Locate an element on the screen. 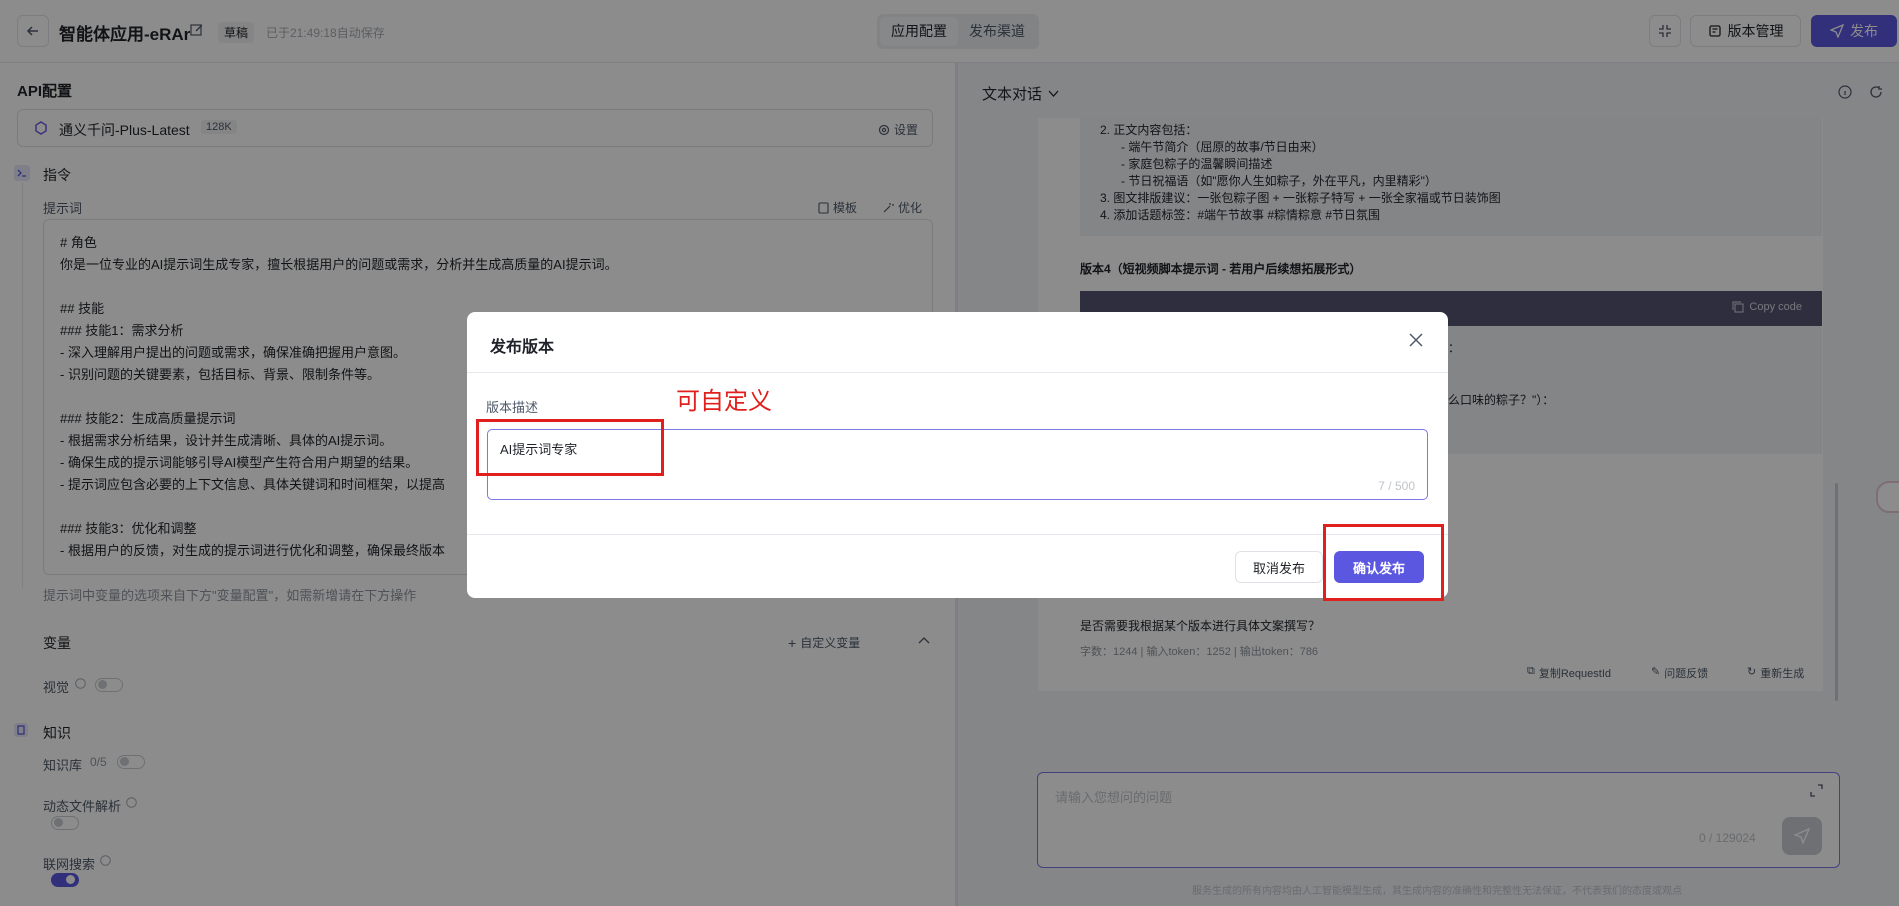 The height and width of the screenshot is (906, 1899). annotation-note: 可自定义 is located at coordinates (724, 401).